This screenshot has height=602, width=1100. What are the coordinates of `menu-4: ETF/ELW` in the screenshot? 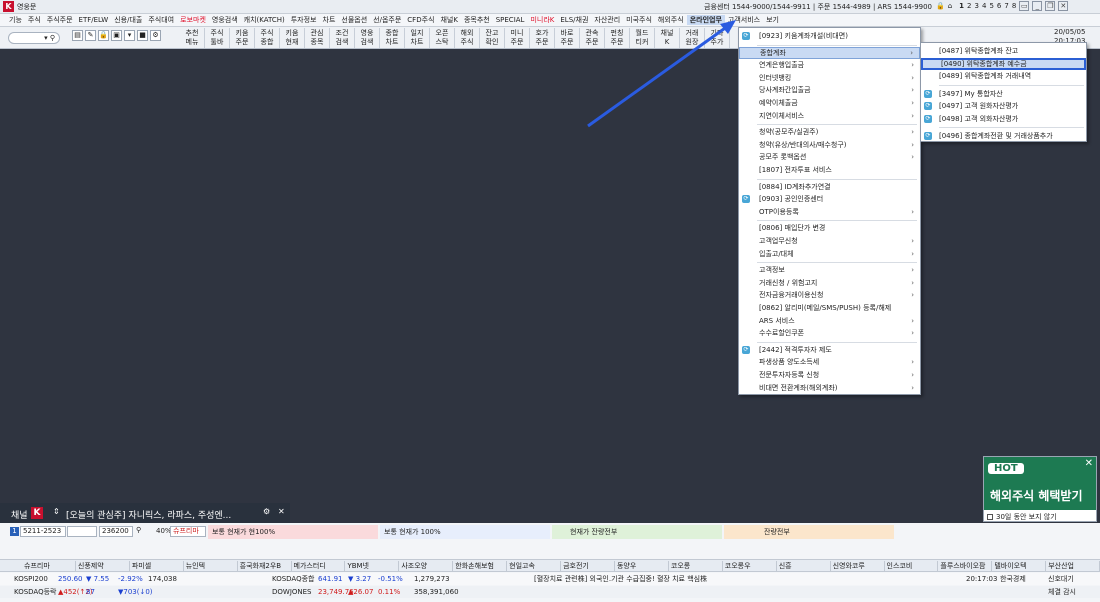 It's located at (94, 20).